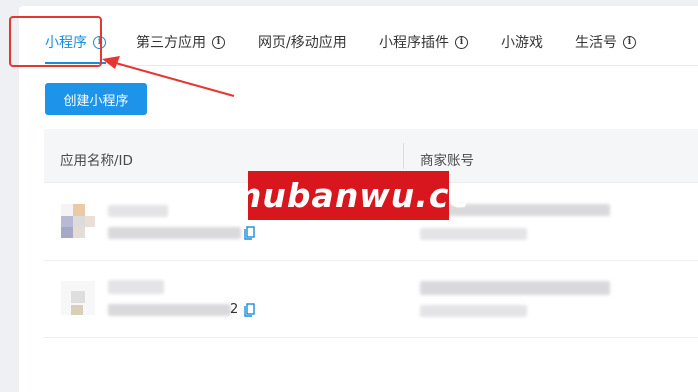 Image resolution: width=698 pixels, height=392 pixels. What do you see at coordinates (96, 161) in the screenshot?
I see `column-header-app-name: 应用名称/ID` at bounding box center [96, 161].